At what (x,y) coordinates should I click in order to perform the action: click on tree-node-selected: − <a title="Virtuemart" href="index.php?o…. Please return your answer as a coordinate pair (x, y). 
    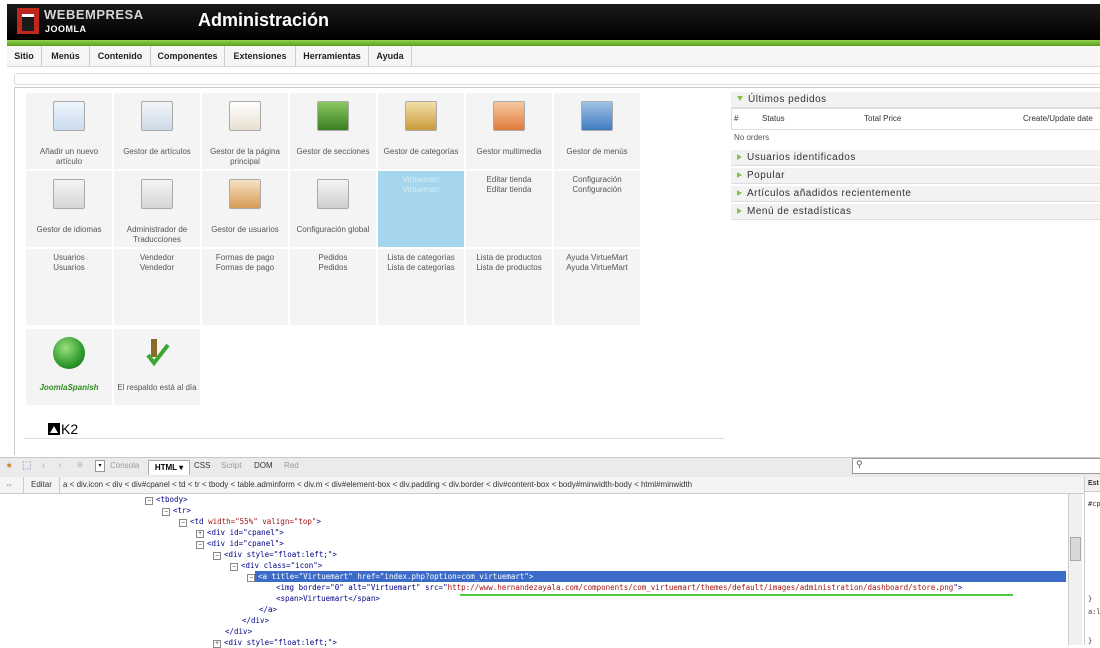
    Looking at the image, I should click on (390, 576).